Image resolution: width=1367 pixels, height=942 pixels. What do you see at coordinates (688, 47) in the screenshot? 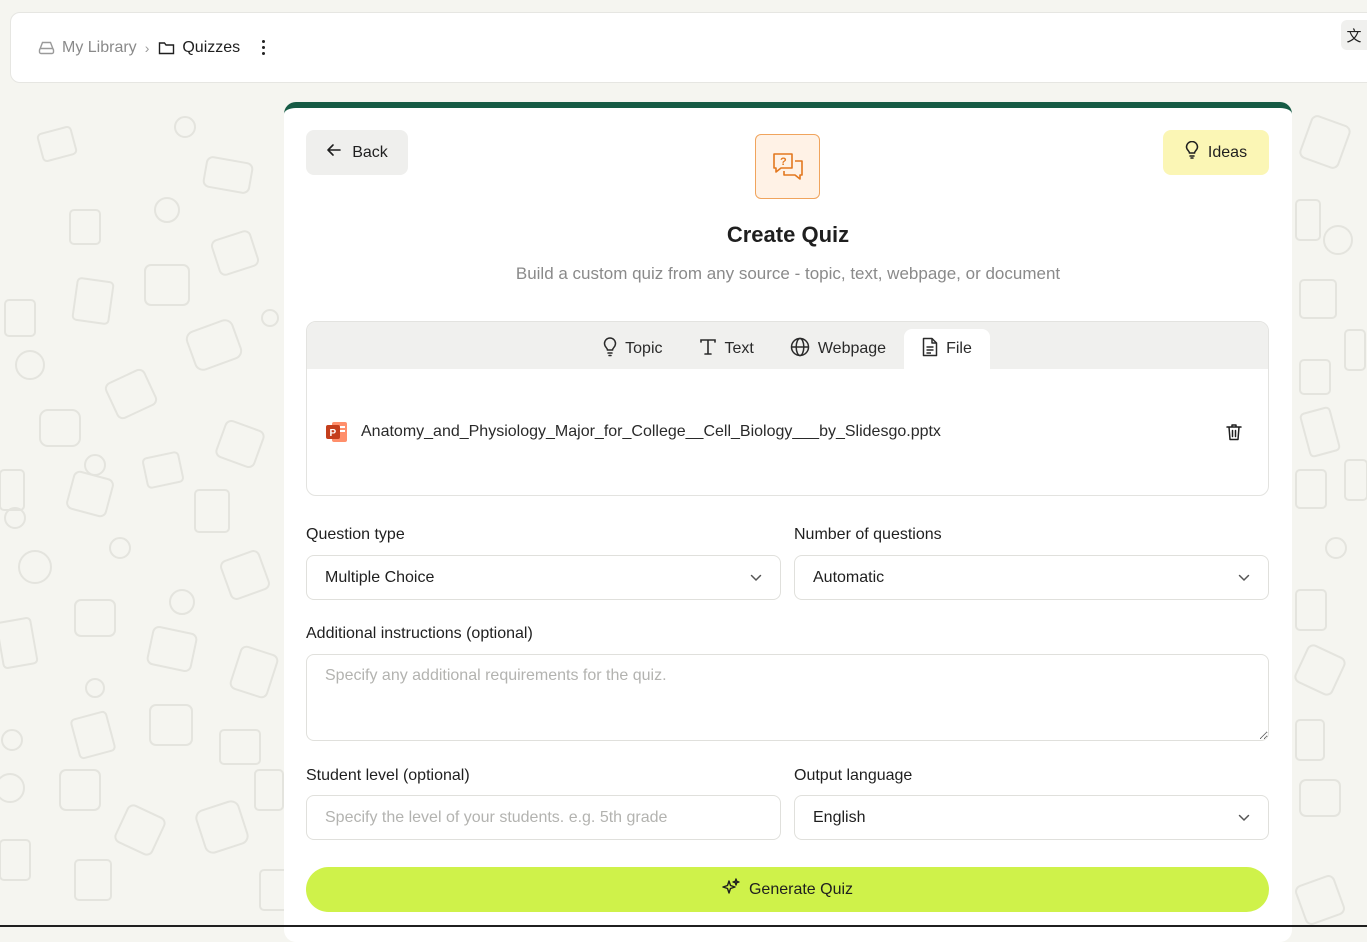
I see `top-bar: My Library › Quizzes` at bounding box center [688, 47].